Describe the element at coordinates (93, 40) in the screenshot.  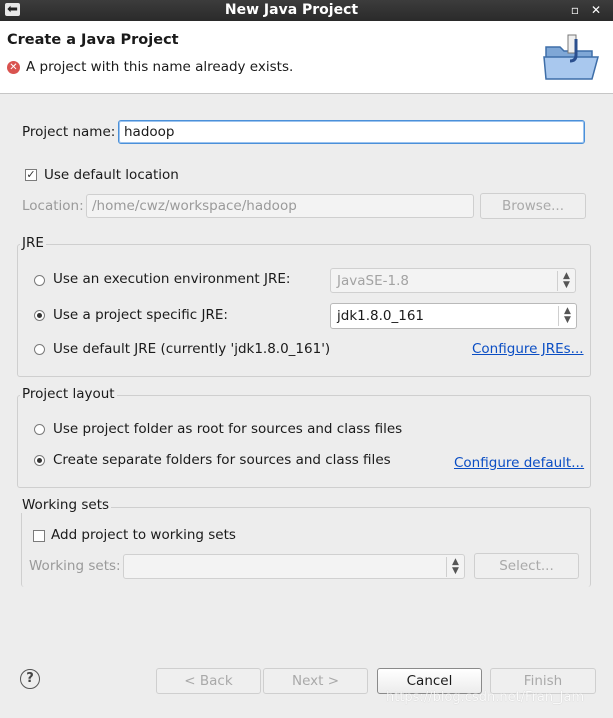
I see `page-title: Create a Java Project` at that location.